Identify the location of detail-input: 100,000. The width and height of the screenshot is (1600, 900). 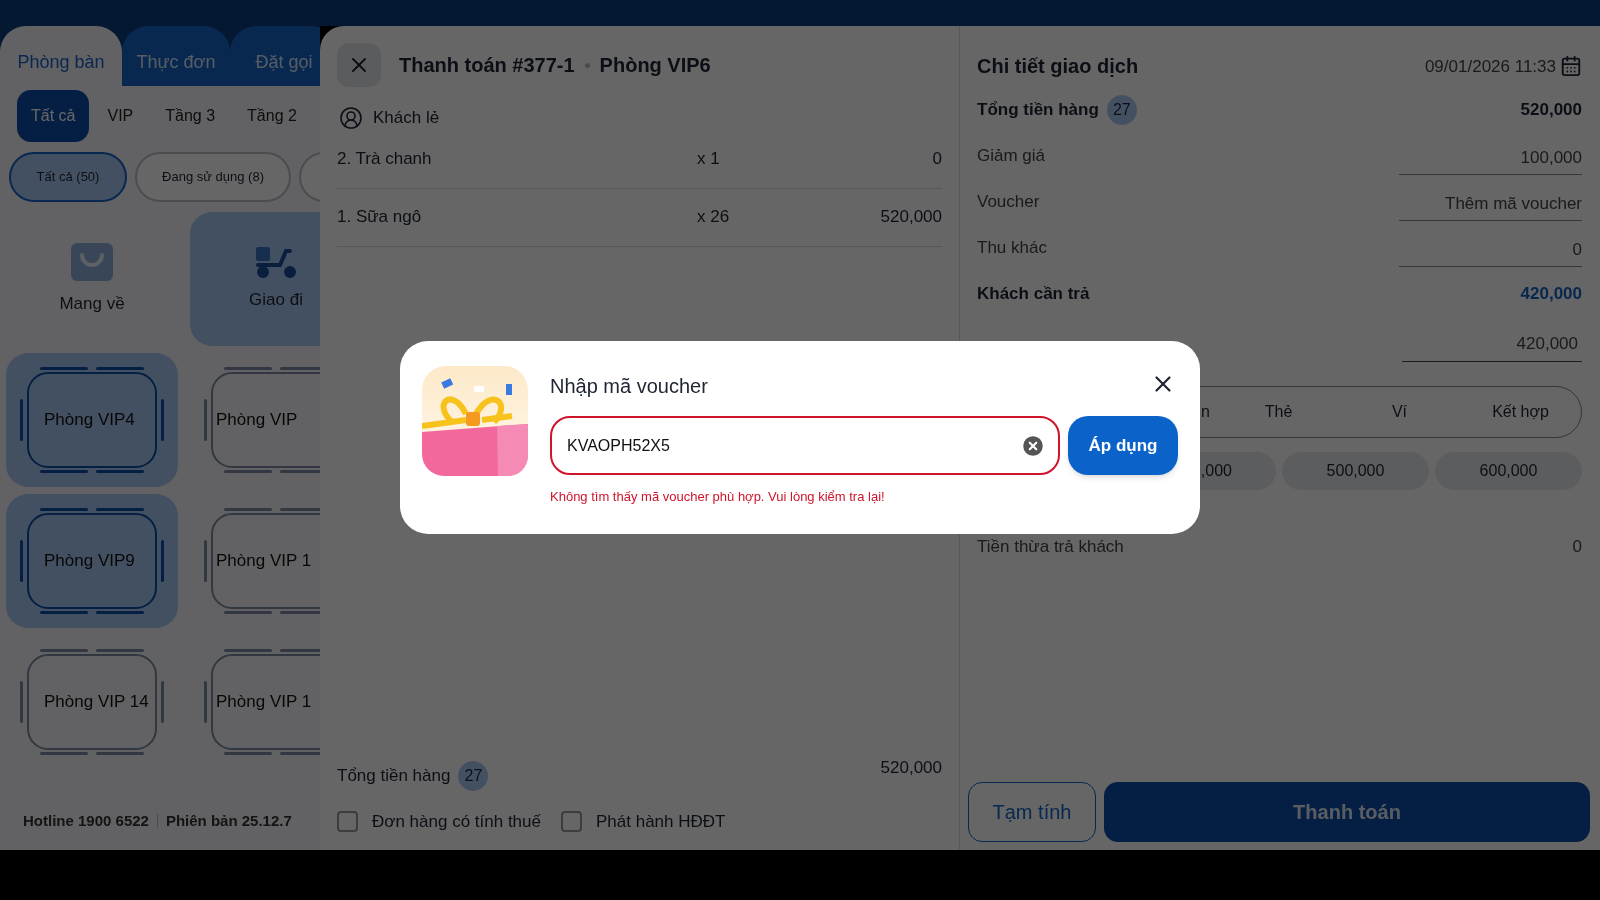
(1490, 156).